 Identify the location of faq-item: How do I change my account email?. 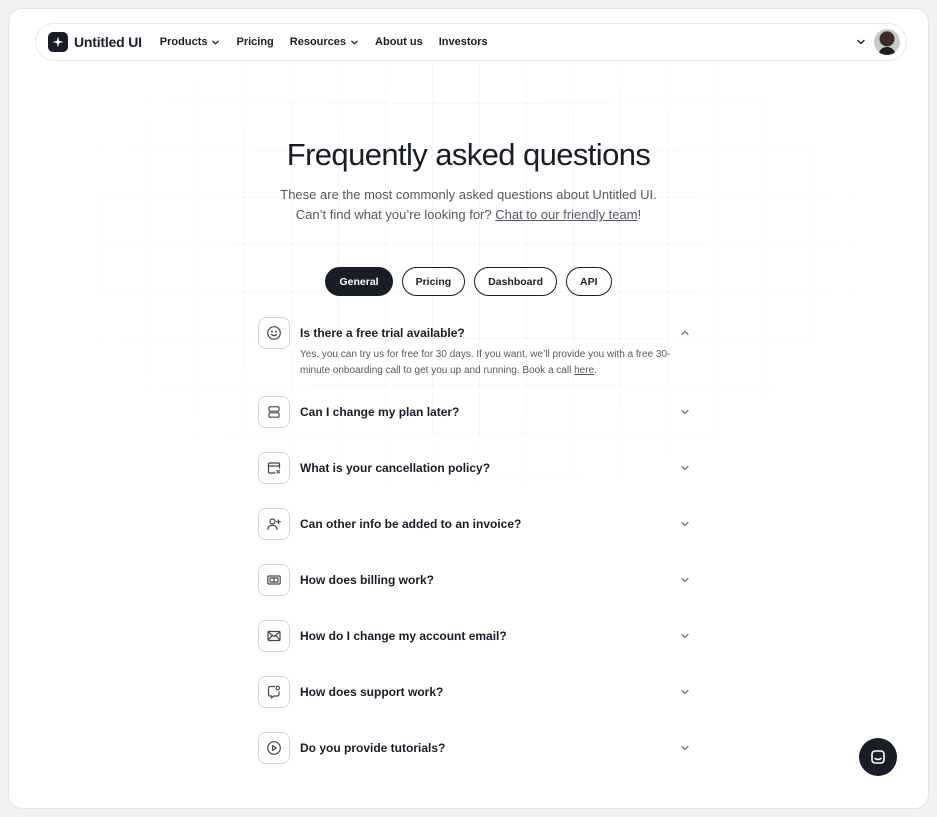
(478, 636).